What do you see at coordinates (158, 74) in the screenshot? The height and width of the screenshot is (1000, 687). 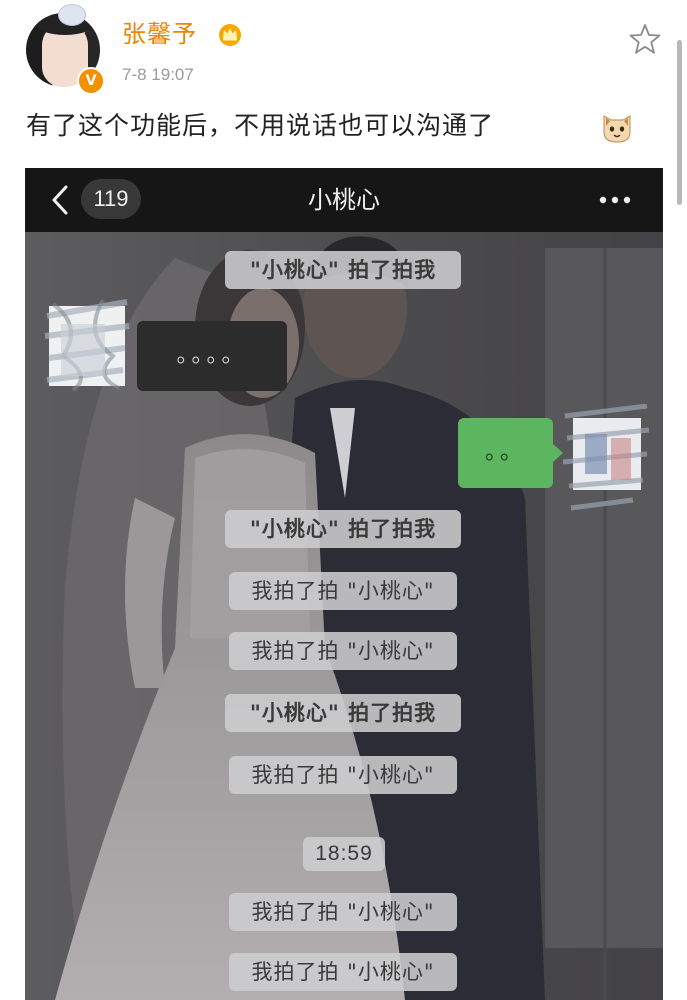 I see `post-timestamp: 7-8 19:07` at bounding box center [158, 74].